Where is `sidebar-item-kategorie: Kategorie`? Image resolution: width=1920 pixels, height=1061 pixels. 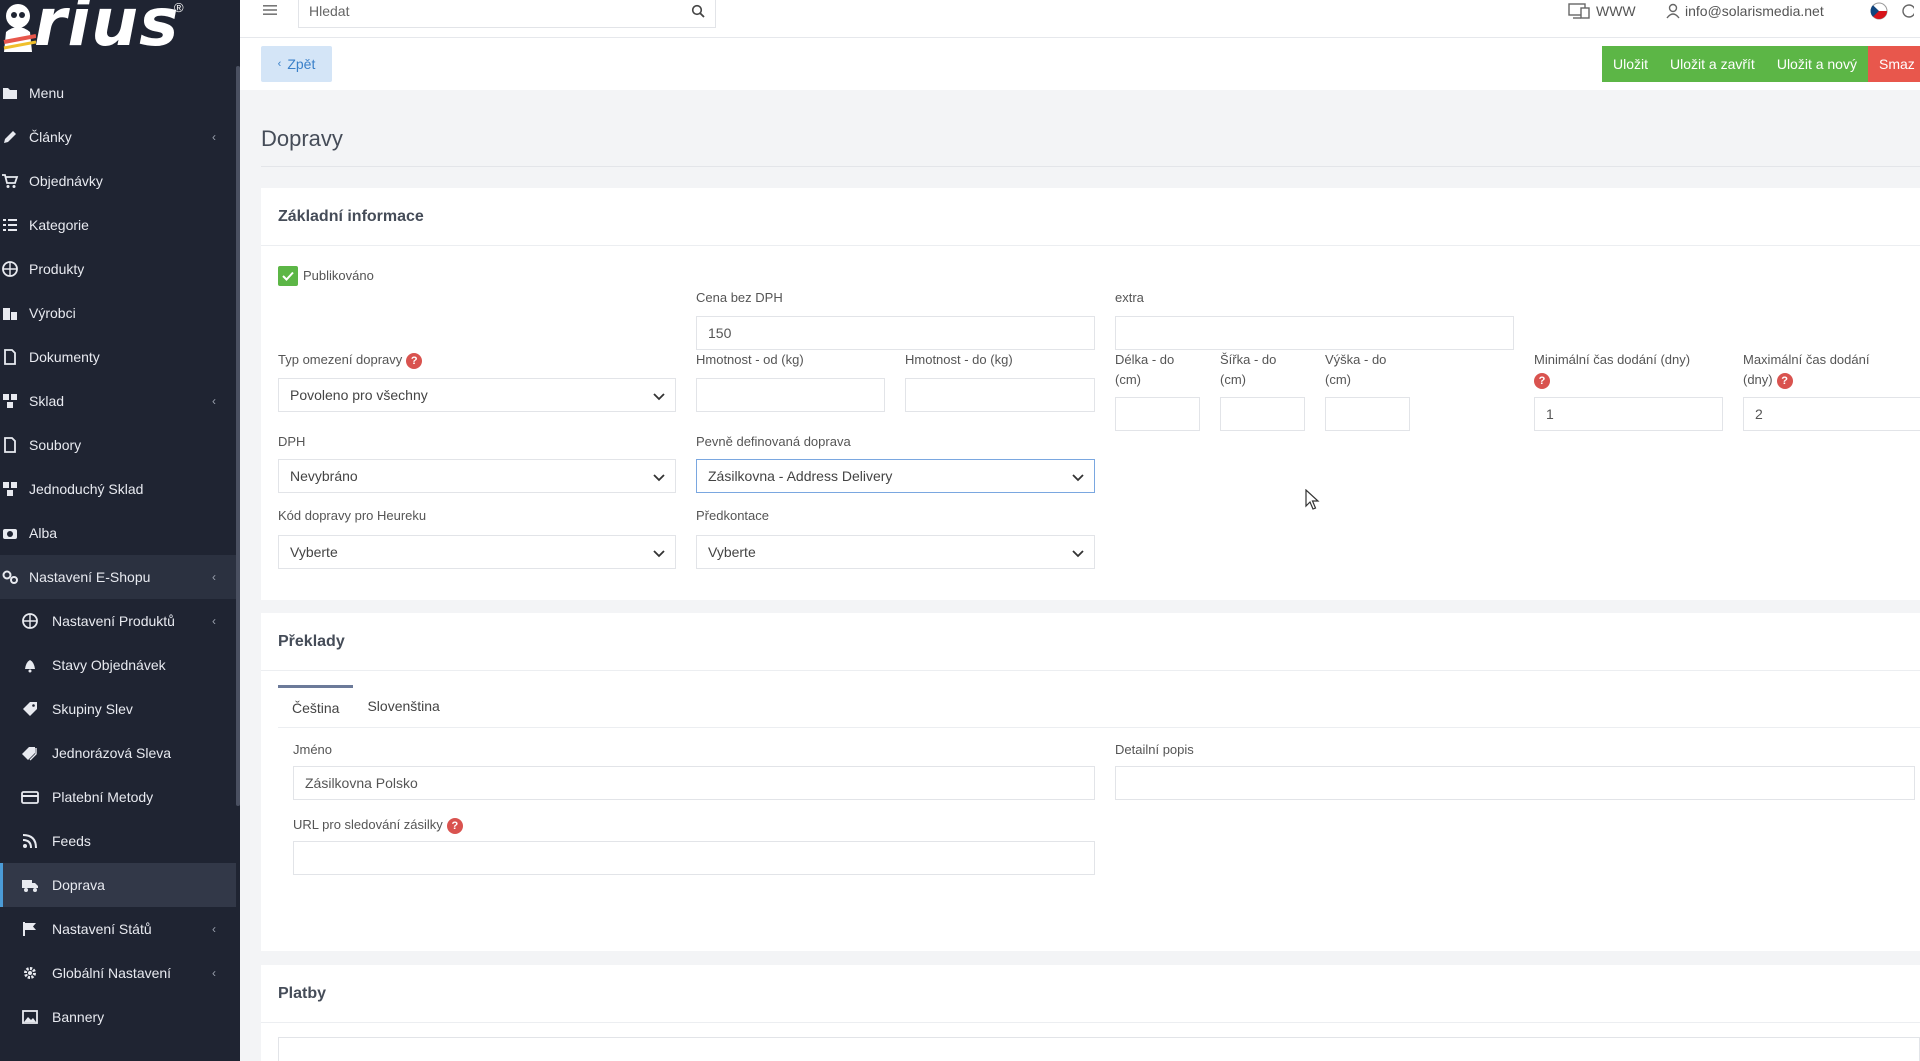 sidebar-item-kategorie: Kategorie is located at coordinates (118, 225).